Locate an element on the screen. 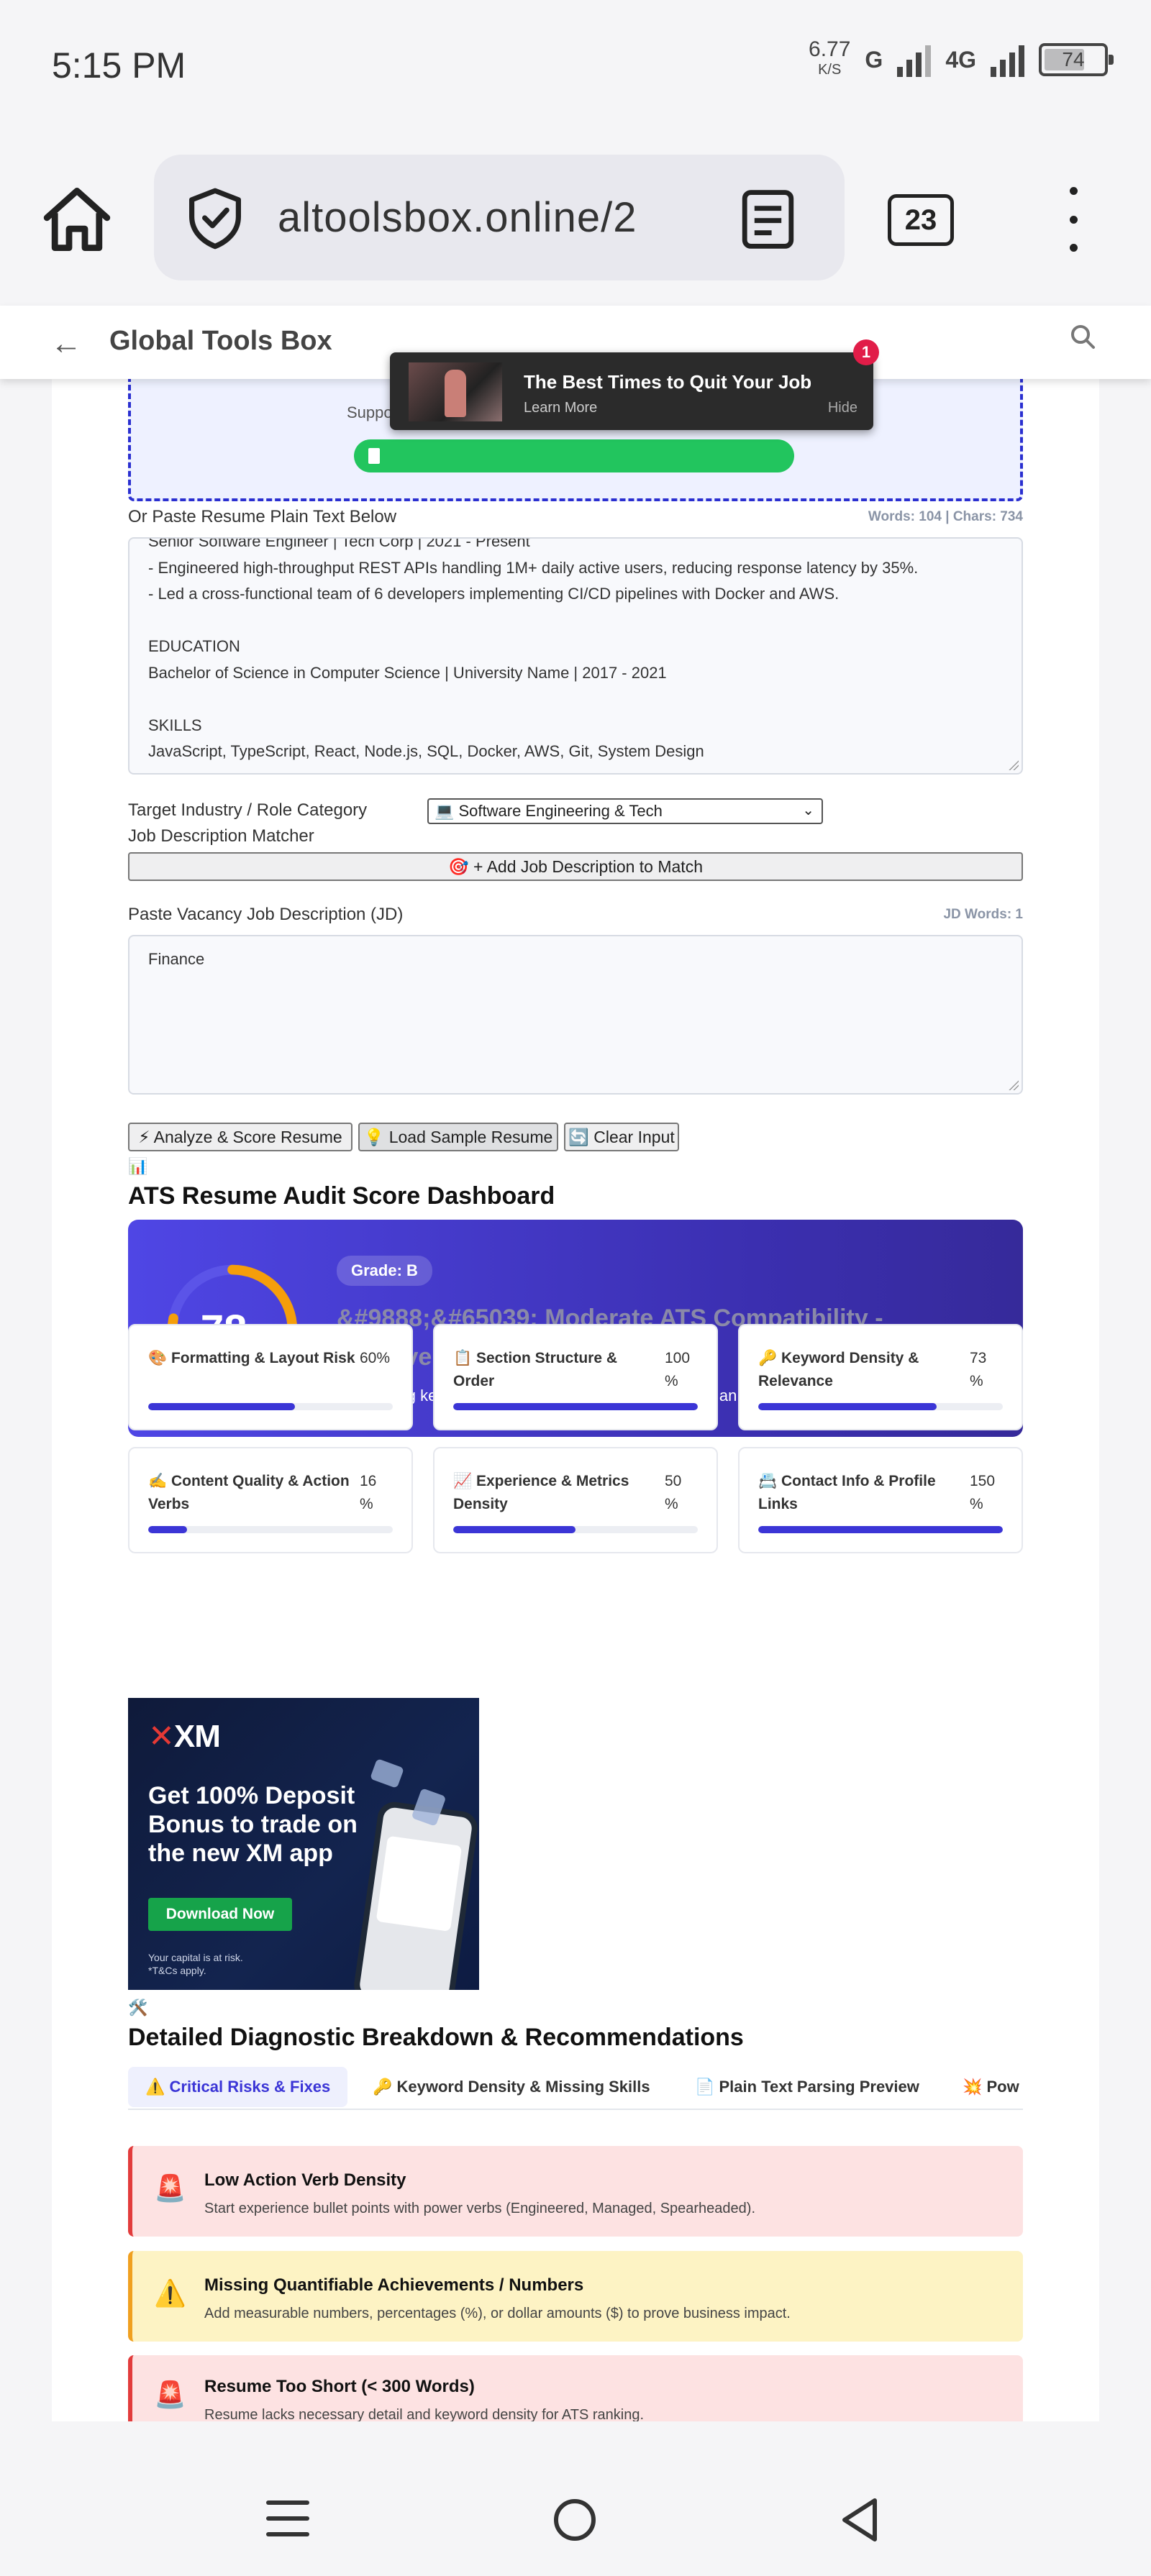 This screenshot has width=1151, height=2576. metric-card: 📈 Experience & Metrics Density 50 % is located at coordinates (575, 1500).